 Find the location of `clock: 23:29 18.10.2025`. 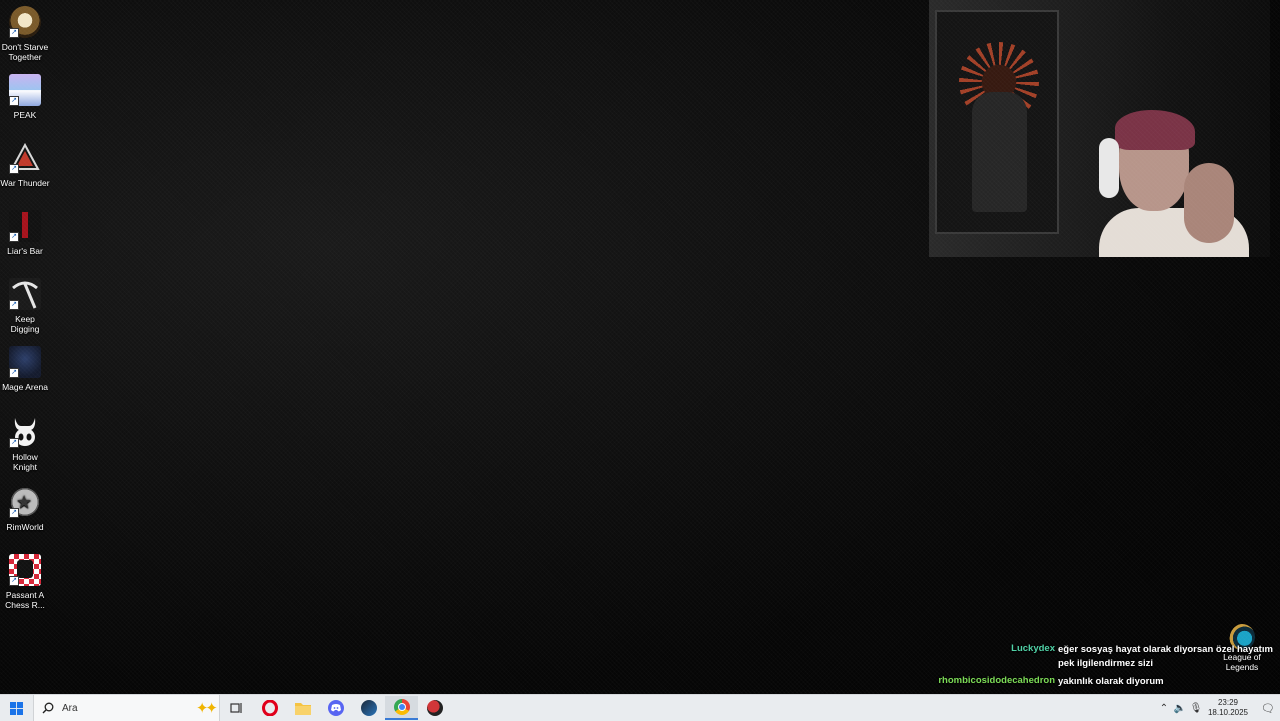

clock: 23:29 18.10.2025 is located at coordinates (1228, 708).